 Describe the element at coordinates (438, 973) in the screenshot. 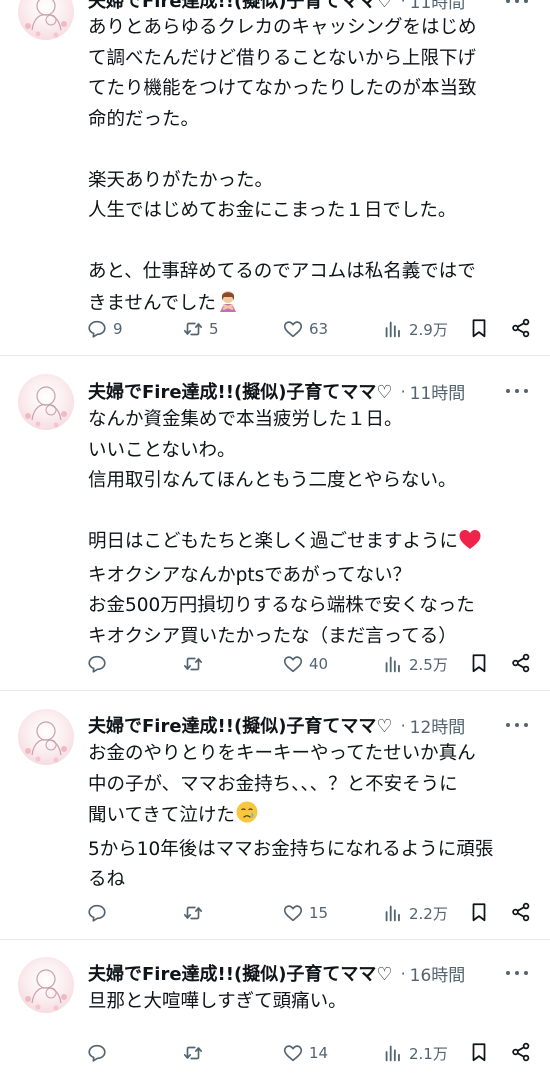

I see `timestamp: 16時間` at that location.